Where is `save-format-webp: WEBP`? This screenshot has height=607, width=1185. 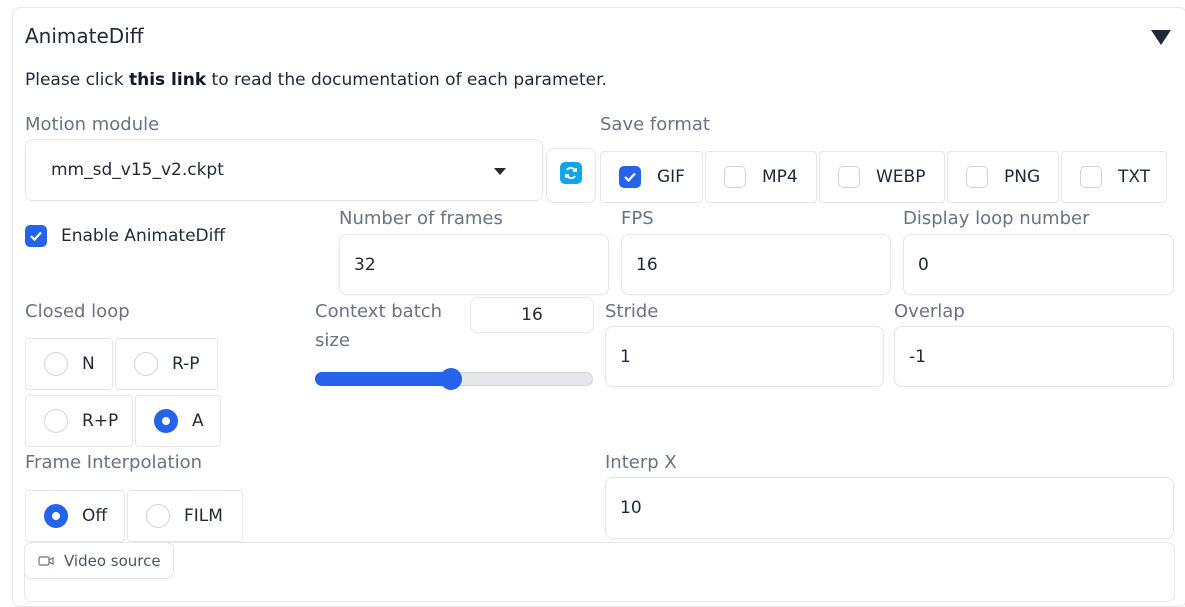
save-format-webp: WEBP is located at coordinates (882, 177).